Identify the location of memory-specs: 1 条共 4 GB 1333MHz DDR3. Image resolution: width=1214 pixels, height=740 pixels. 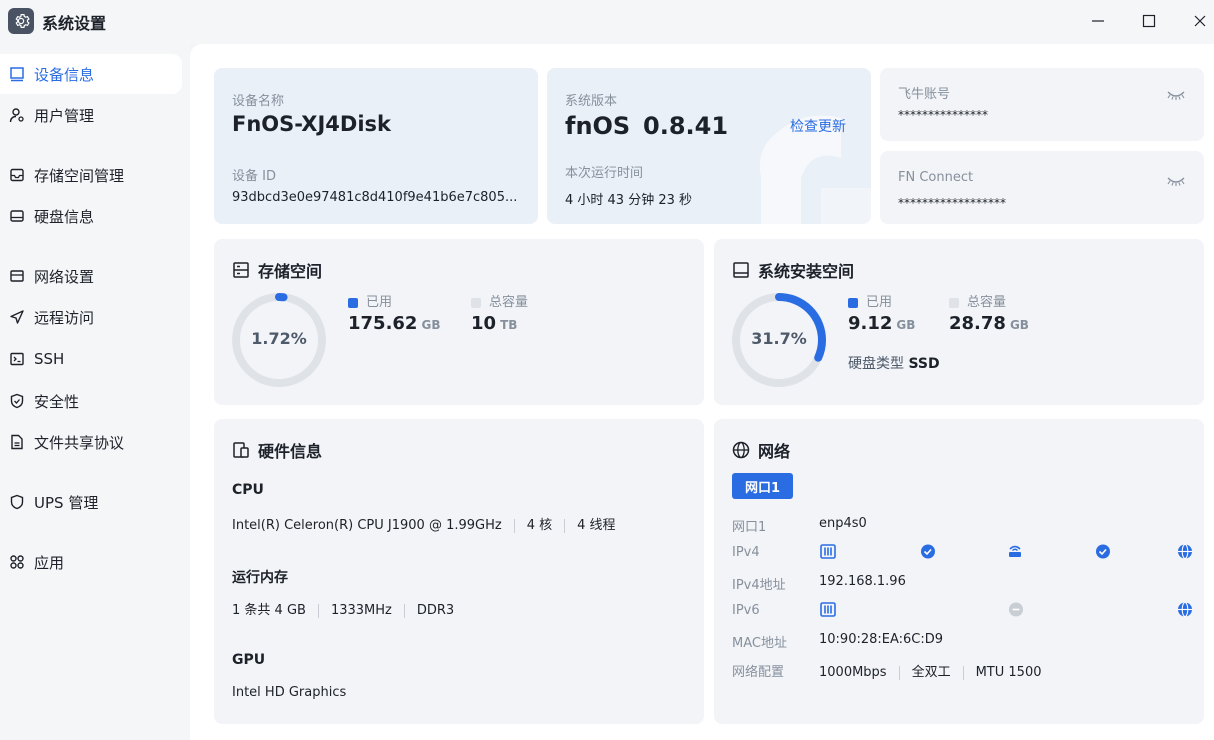
(343, 608).